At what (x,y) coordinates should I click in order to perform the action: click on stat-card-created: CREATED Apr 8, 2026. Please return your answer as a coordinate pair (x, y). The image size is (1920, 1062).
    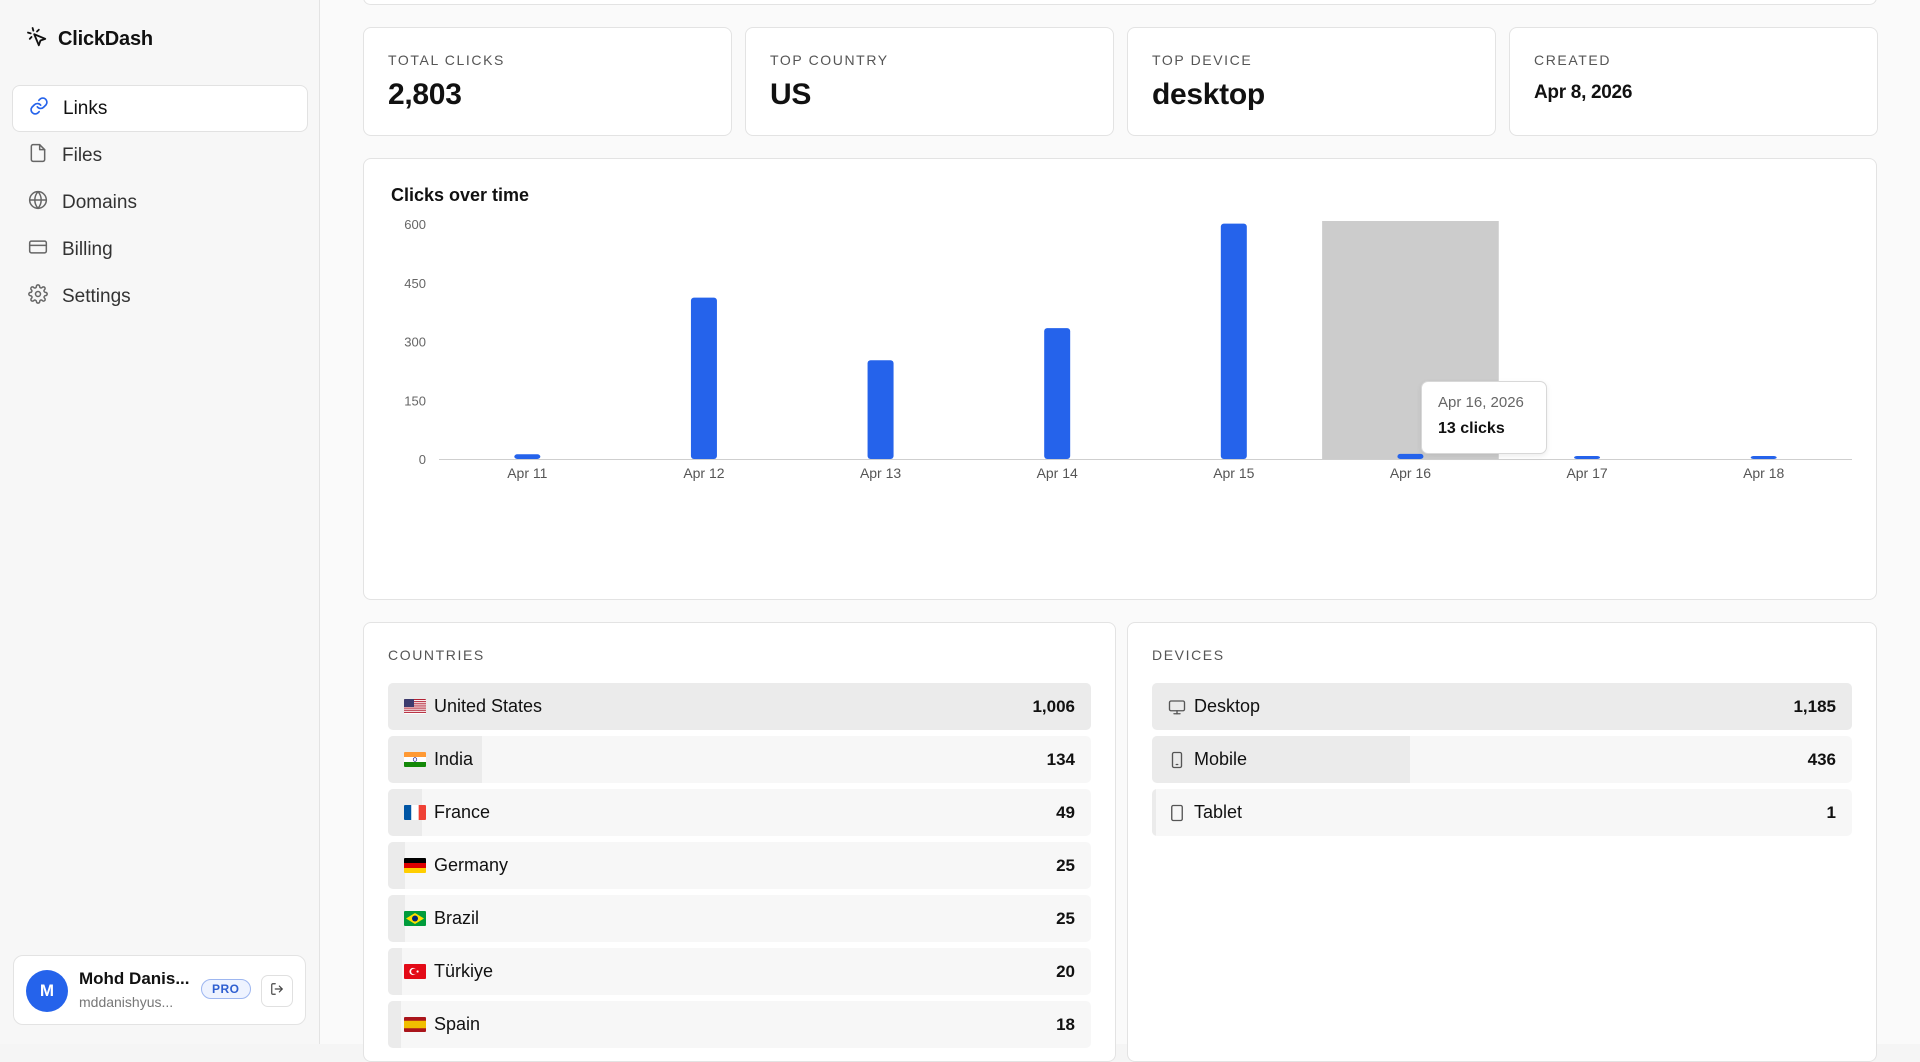
    Looking at the image, I should click on (1693, 81).